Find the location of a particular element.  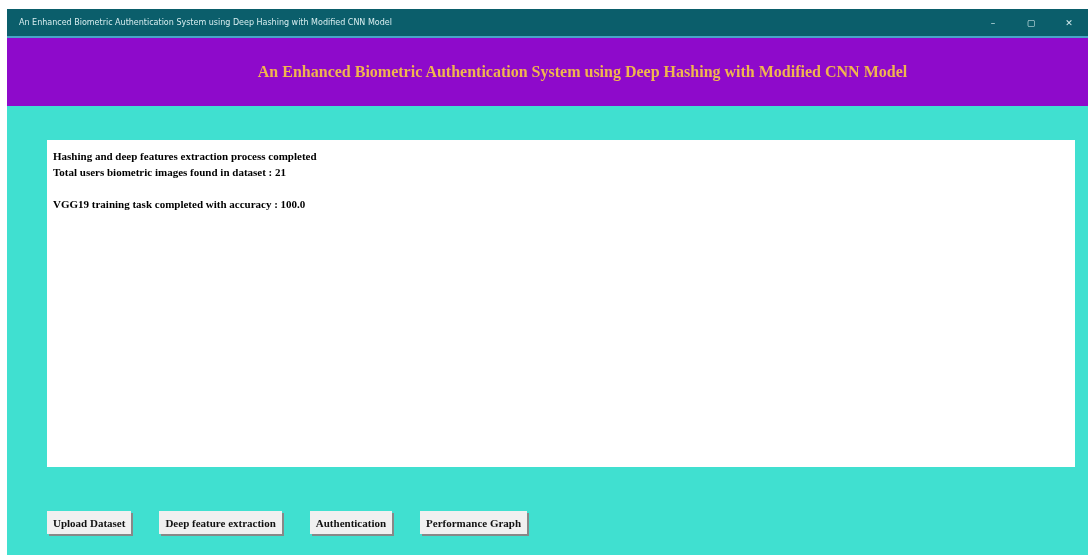

window-title: An Enhanced Biometric Authentication System using Deep Hashing with Modified CNN Model is located at coordinates (206, 22).